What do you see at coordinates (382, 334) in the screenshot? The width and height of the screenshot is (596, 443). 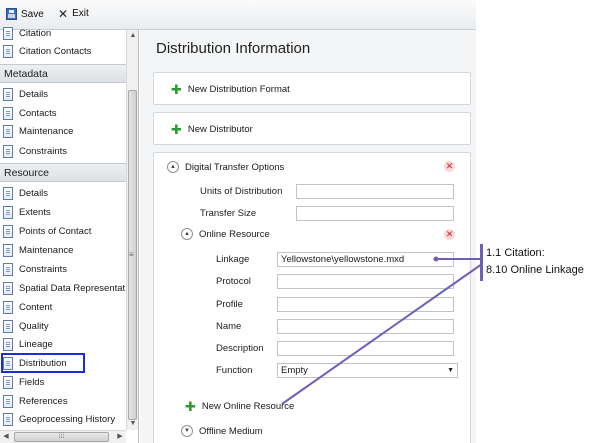 I see `callout-line-new-online-resource` at bounding box center [382, 334].